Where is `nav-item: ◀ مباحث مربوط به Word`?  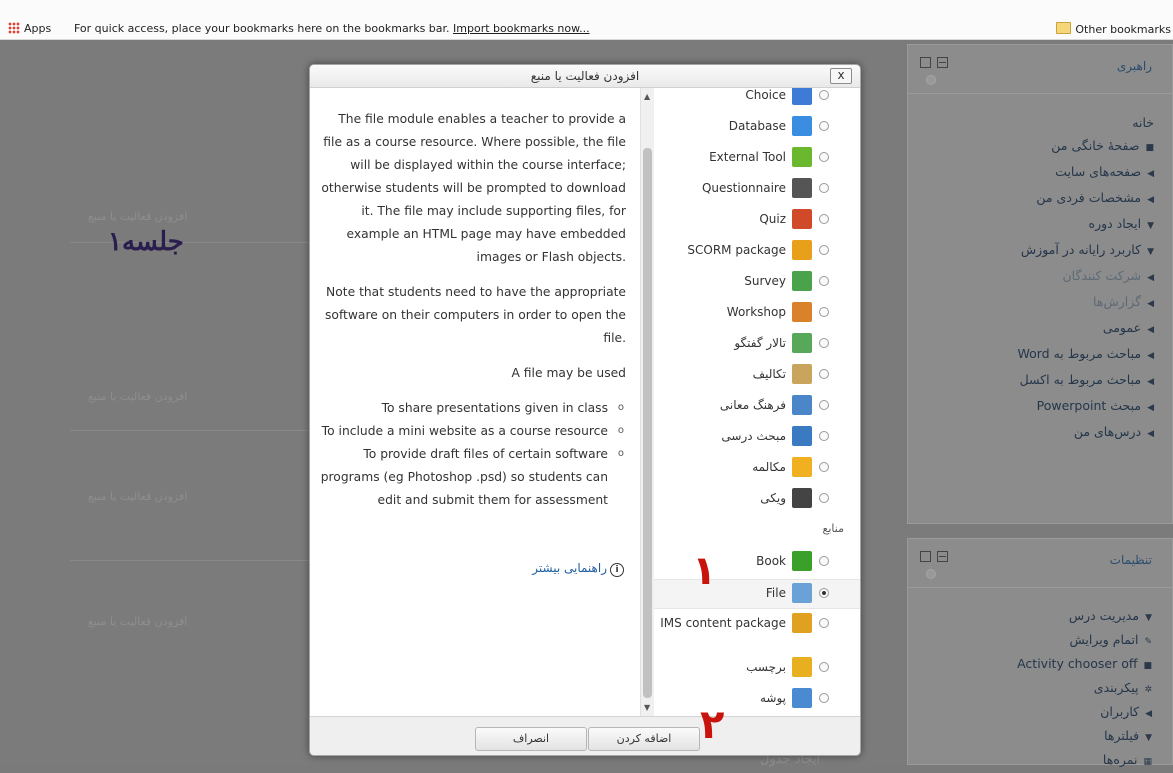 nav-item: ◀ مباحث مربوط به Word is located at coordinates (1039, 355).